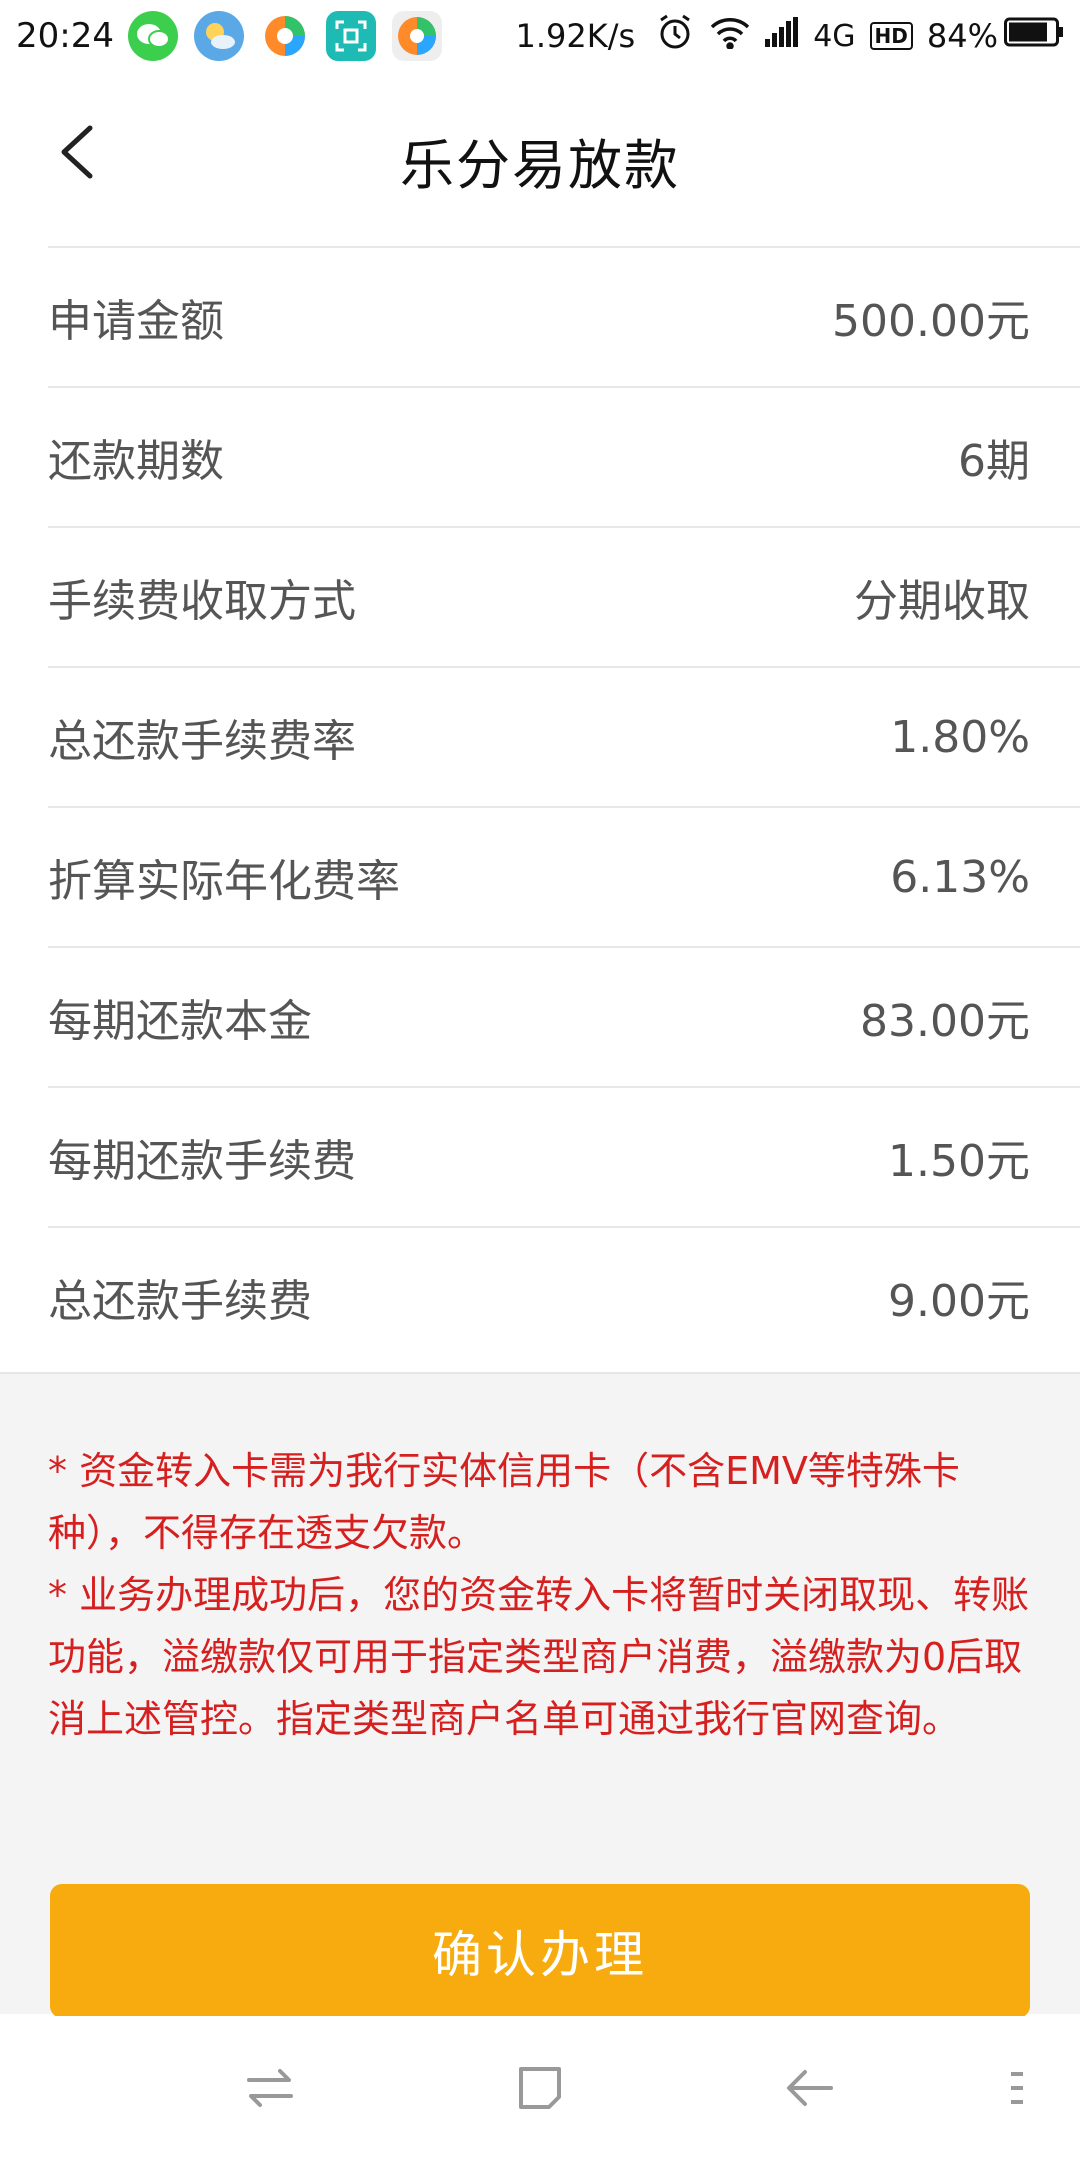 The image size is (1080, 2160). What do you see at coordinates (959, 1301) in the screenshot?
I see `detail-value: 9.00元` at bounding box center [959, 1301].